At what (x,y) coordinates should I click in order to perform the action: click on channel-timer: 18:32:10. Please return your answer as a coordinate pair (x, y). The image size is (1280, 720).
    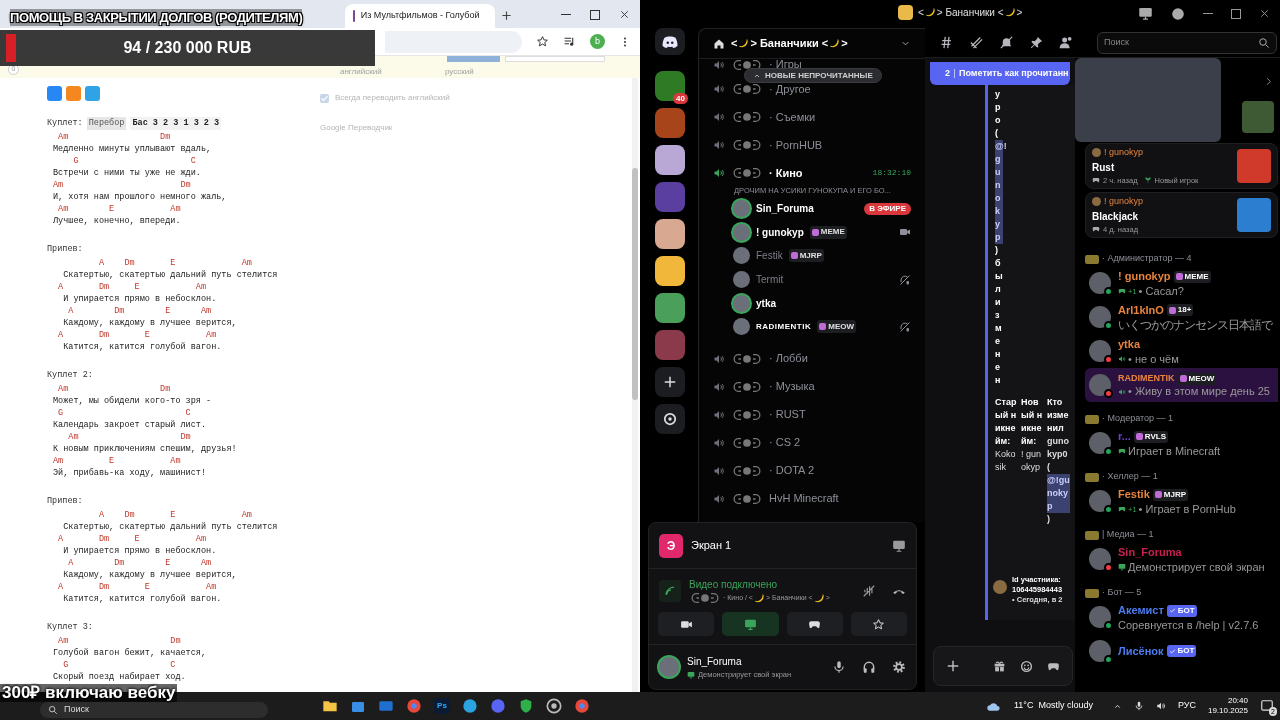
    Looking at the image, I should click on (891, 173).